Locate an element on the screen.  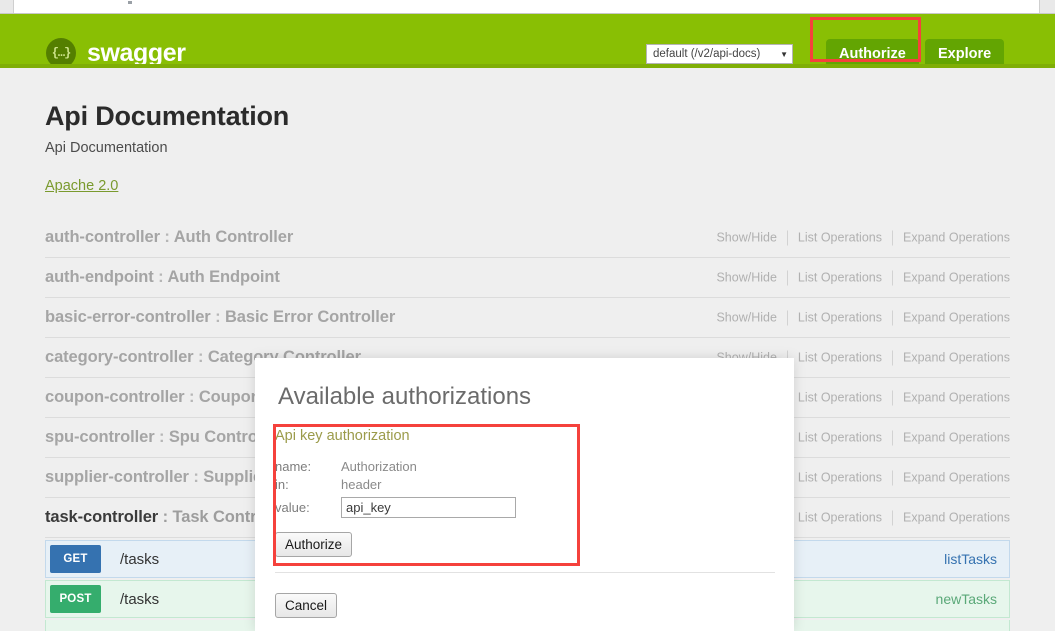
resource-id: category-controller is located at coordinates (119, 357).